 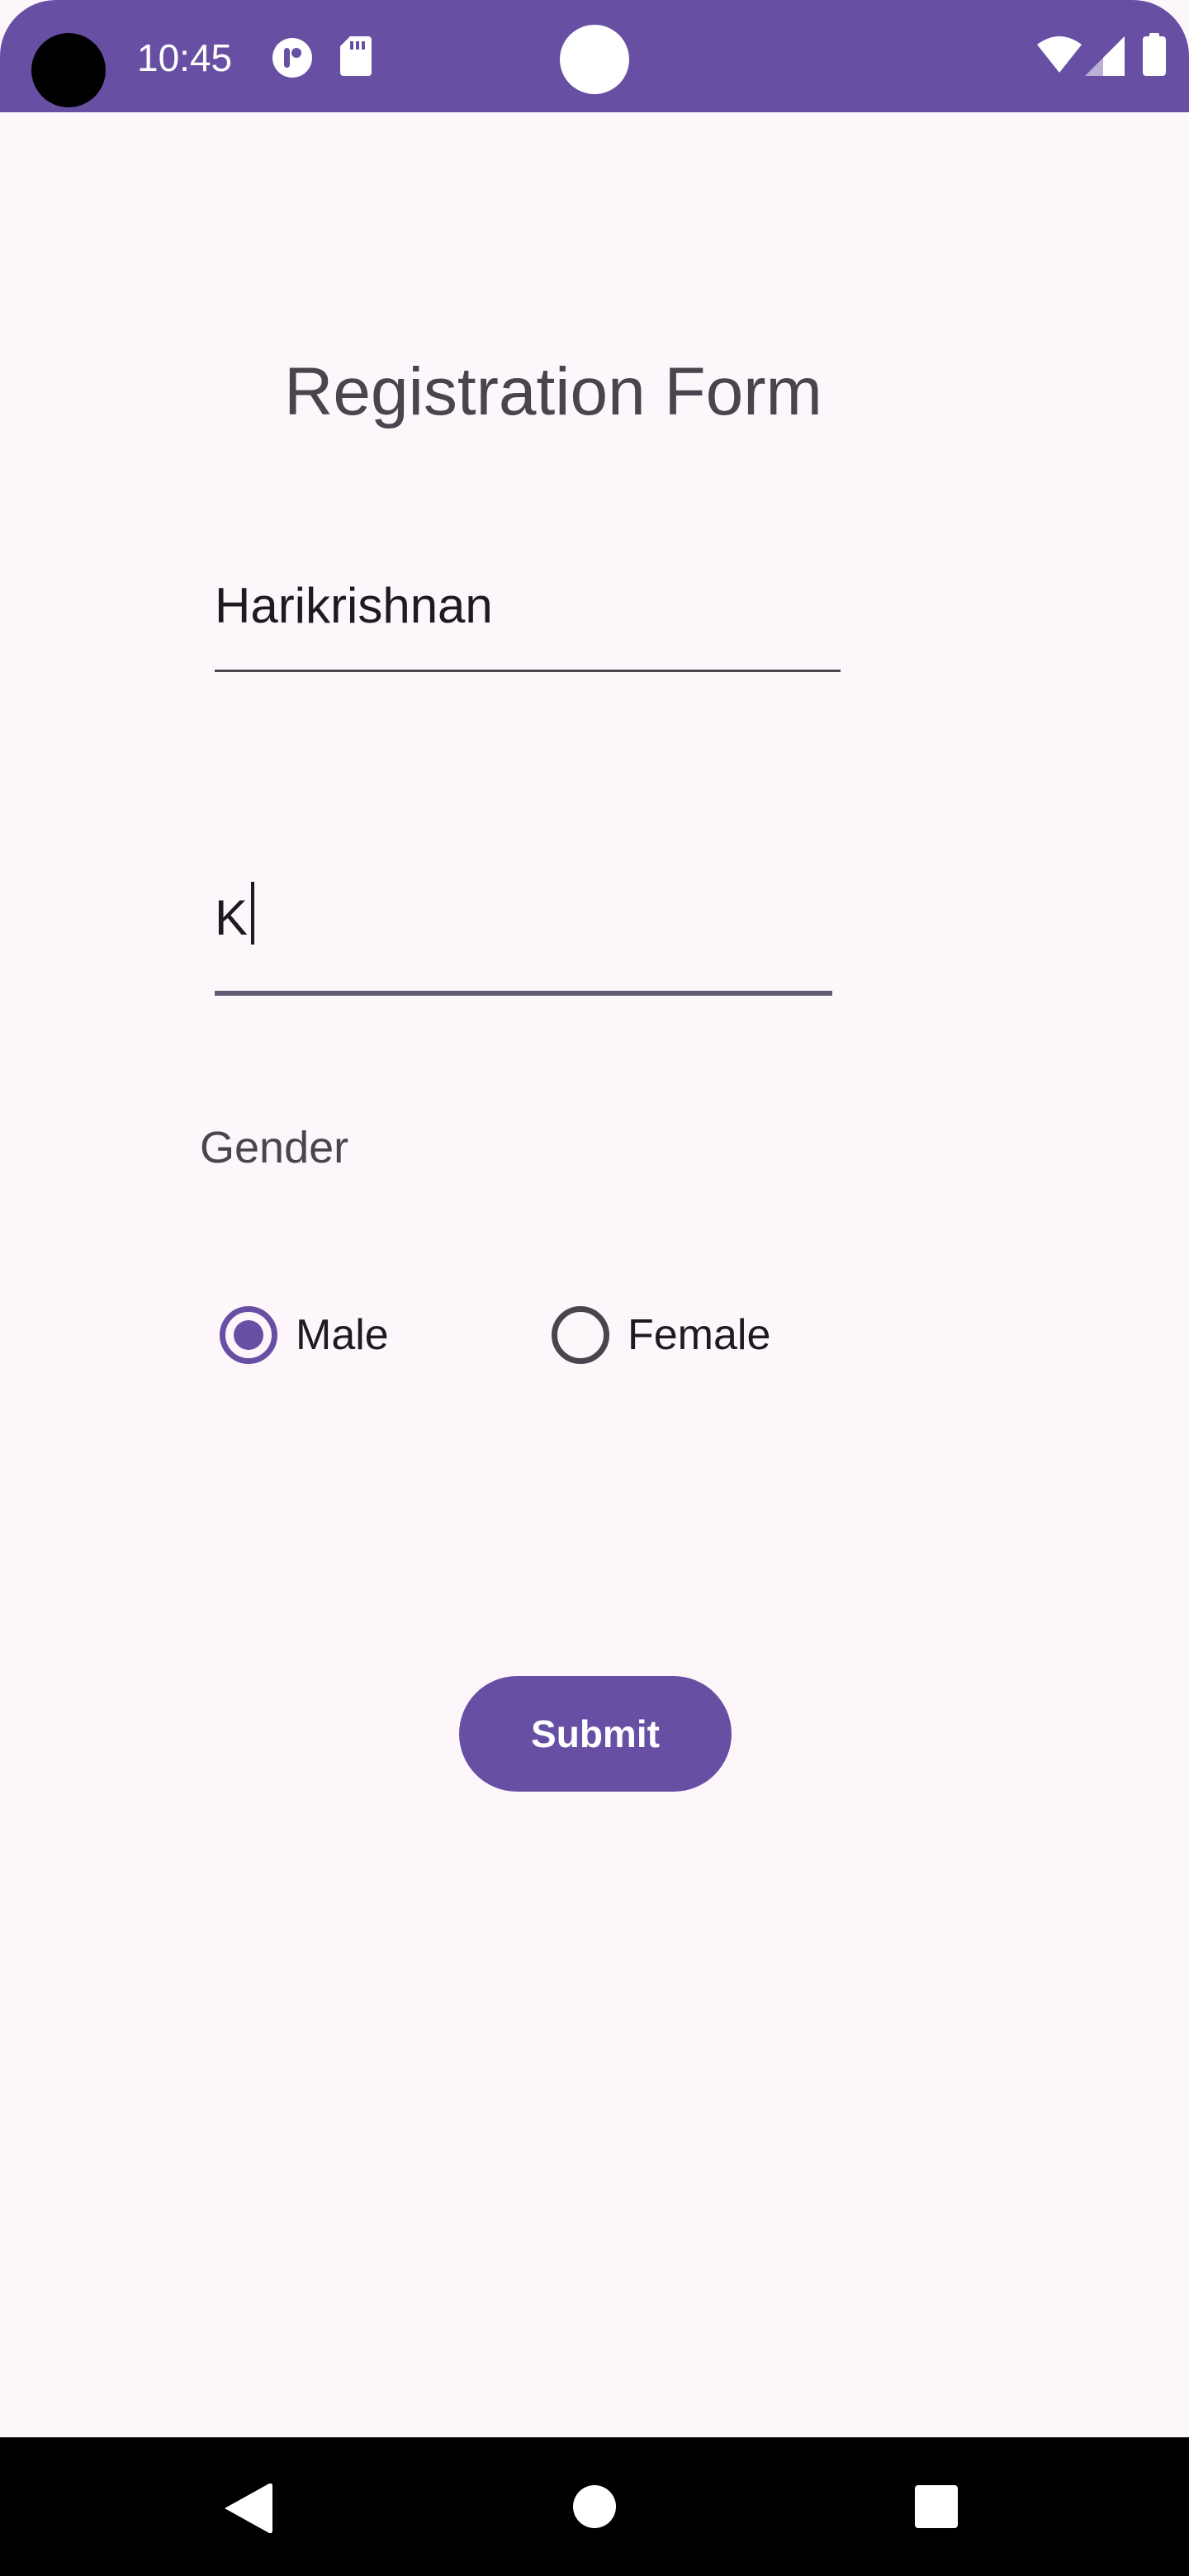 What do you see at coordinates (580, 1335) in the screenshot?
I see `radio-button-female` at bounding box center [580, 1335].